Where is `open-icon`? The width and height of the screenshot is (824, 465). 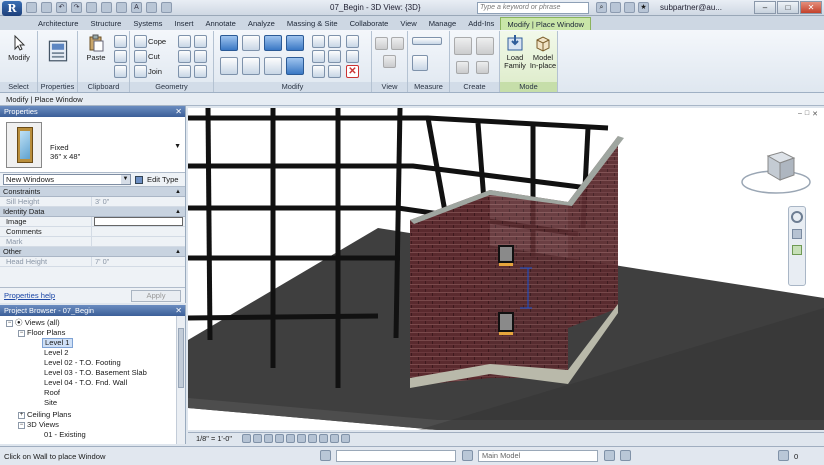 open-icon is located at coordinates (31, 7).